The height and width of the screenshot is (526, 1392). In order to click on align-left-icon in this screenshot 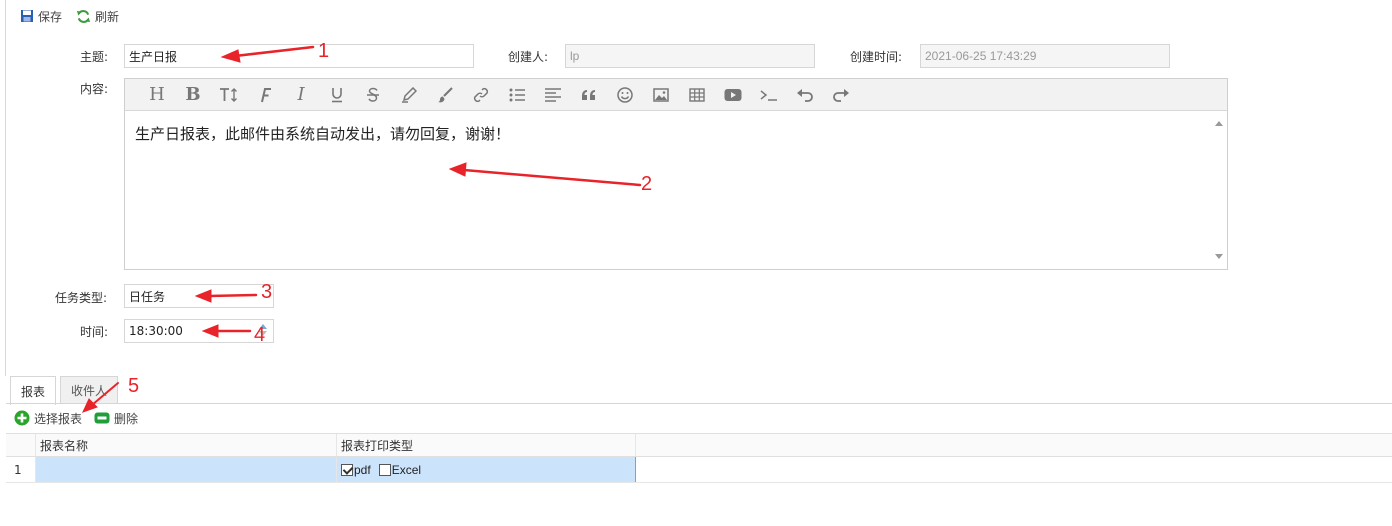, I will do `click(553, 95)`.